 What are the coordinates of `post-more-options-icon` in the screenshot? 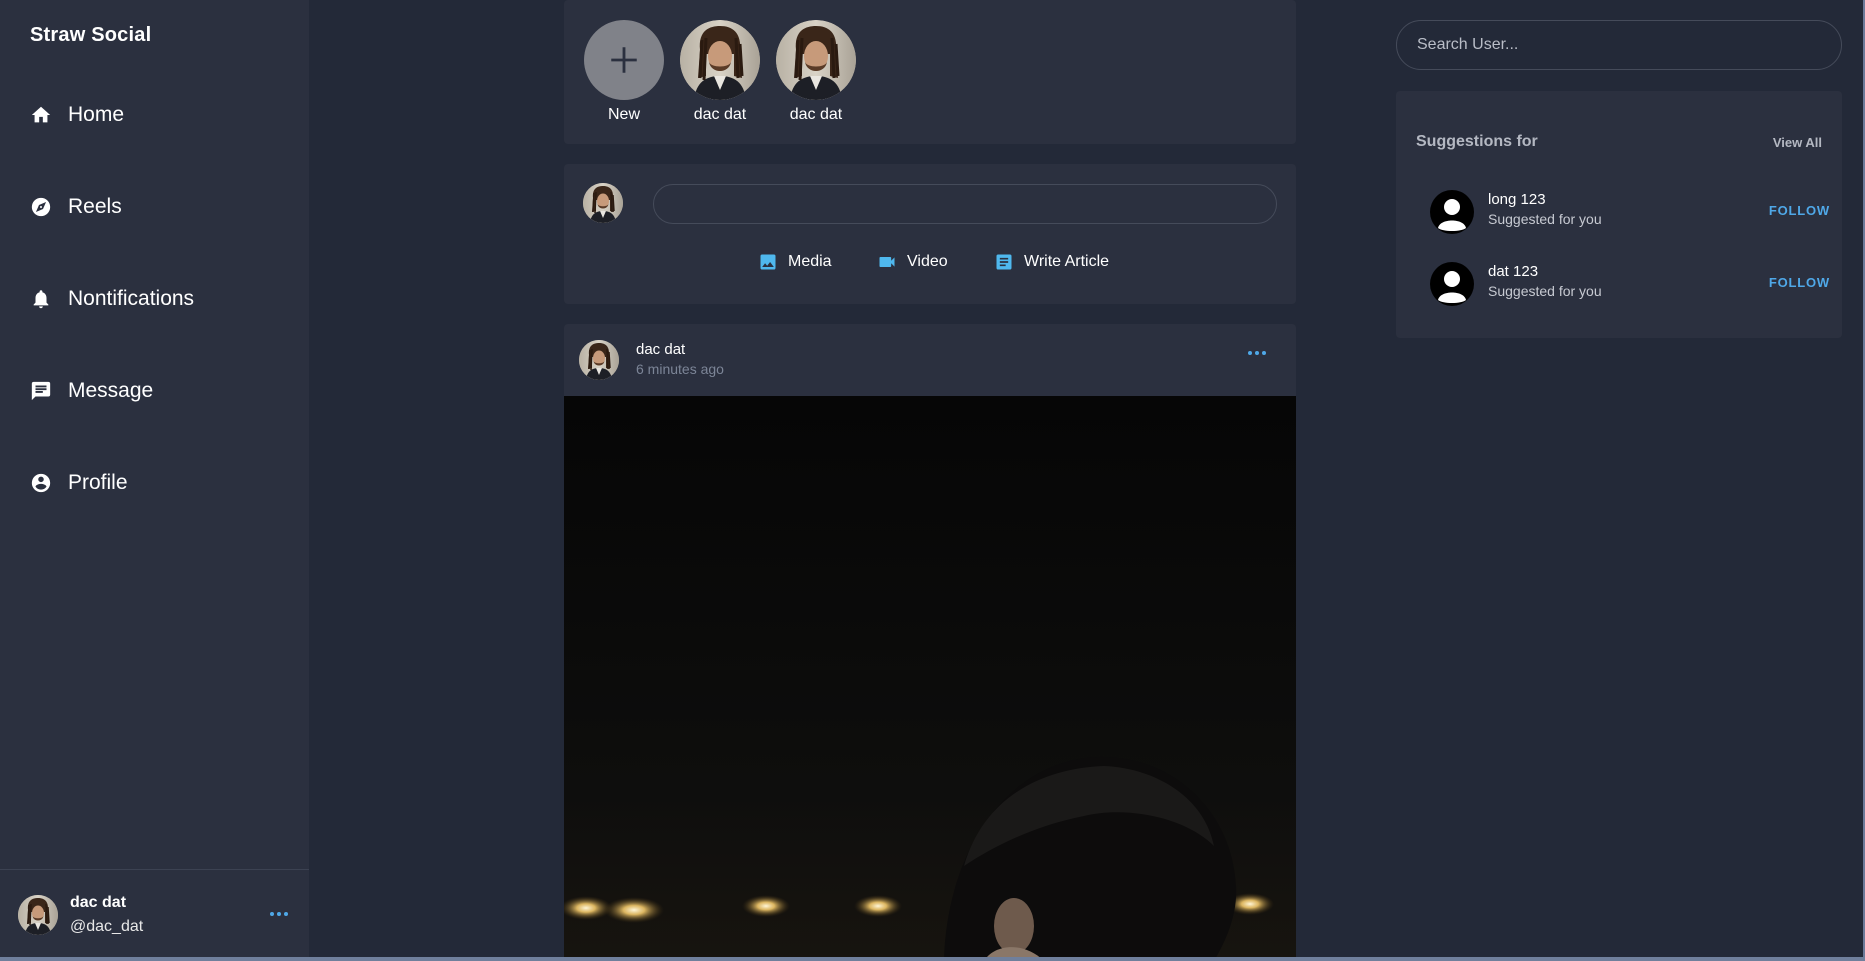 It's located at (1257, 353).